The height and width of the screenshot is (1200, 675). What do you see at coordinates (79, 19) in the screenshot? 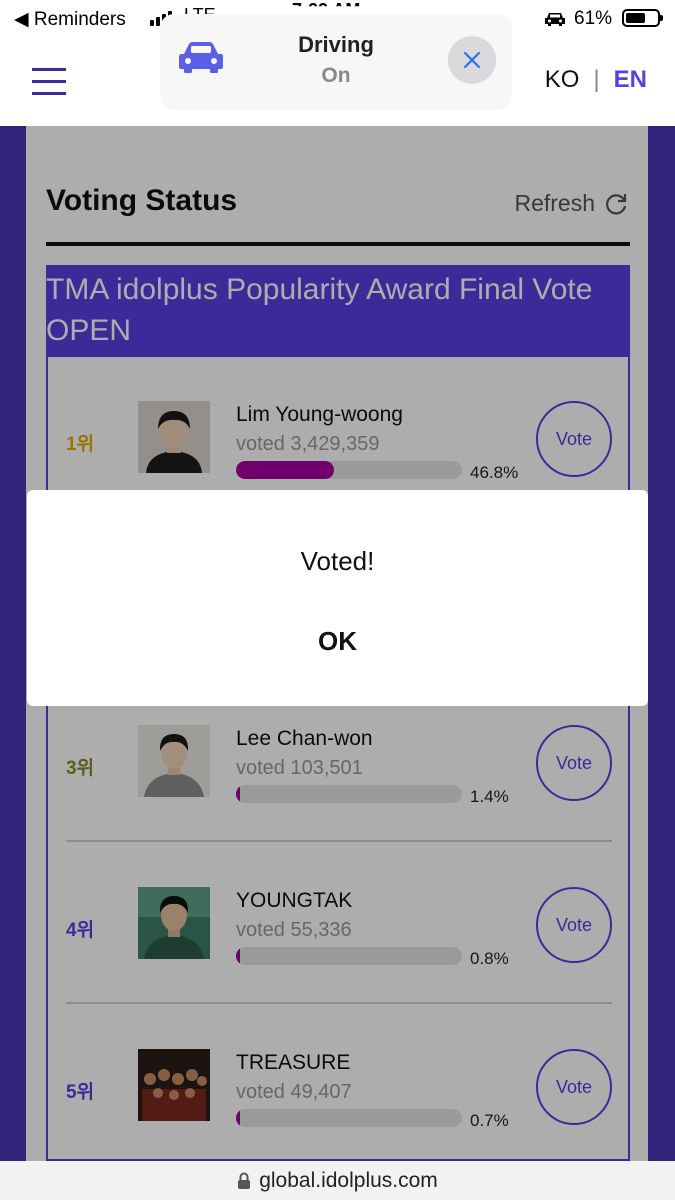
I see `back-app-label: Reminders` at bounding box center [79, 19].